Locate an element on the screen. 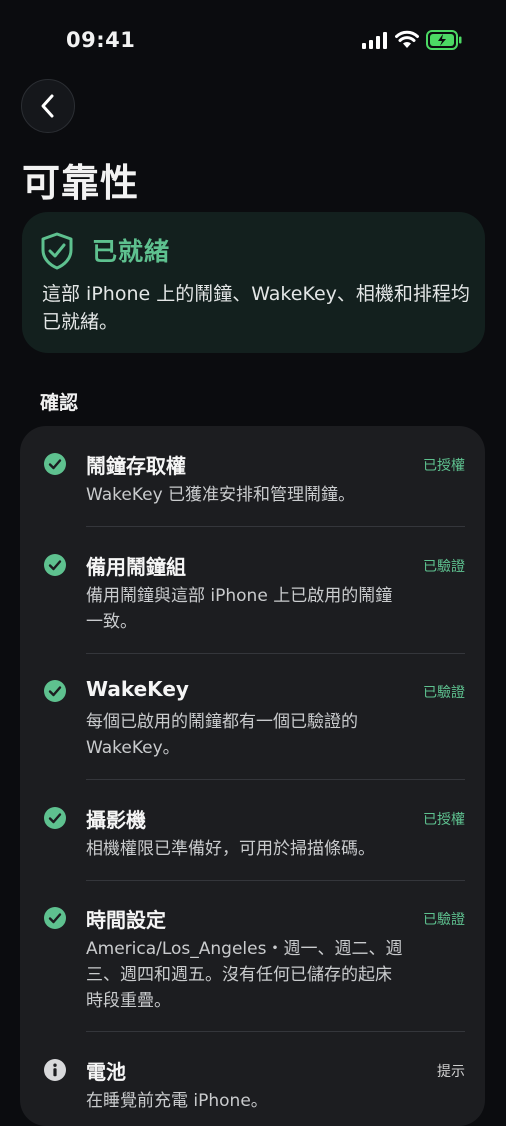 The width and height of the screenshot is (506, 1126). row-description: 每個已啟用的鬧鐘都有一個已驗證的 WakeKey。 is located at coordinates (222, 735).